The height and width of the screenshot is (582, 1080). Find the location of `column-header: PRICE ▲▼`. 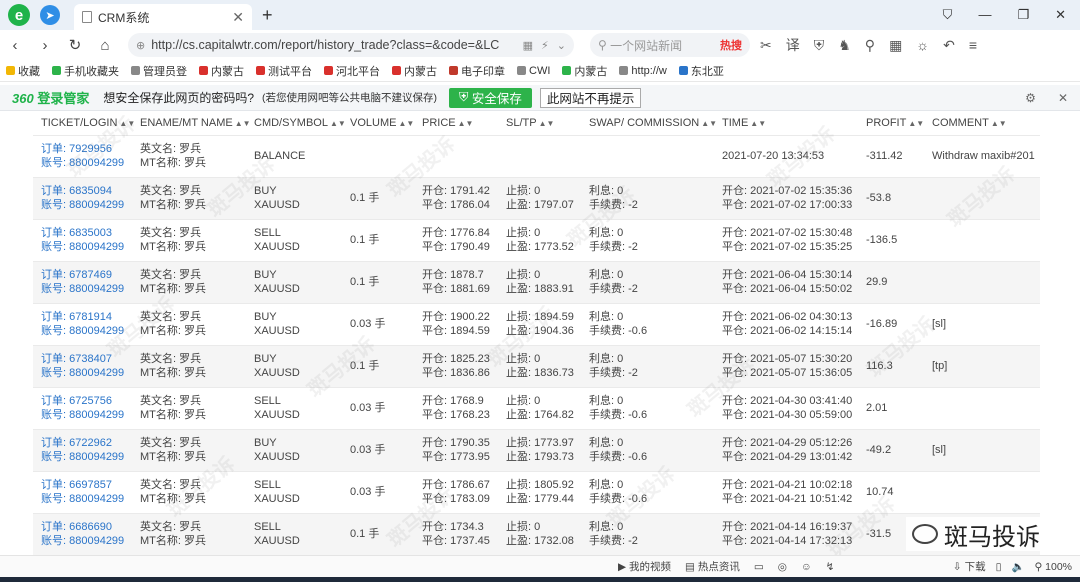

column-header: PRICE ▲▼ is located at coordinates (456, 123).